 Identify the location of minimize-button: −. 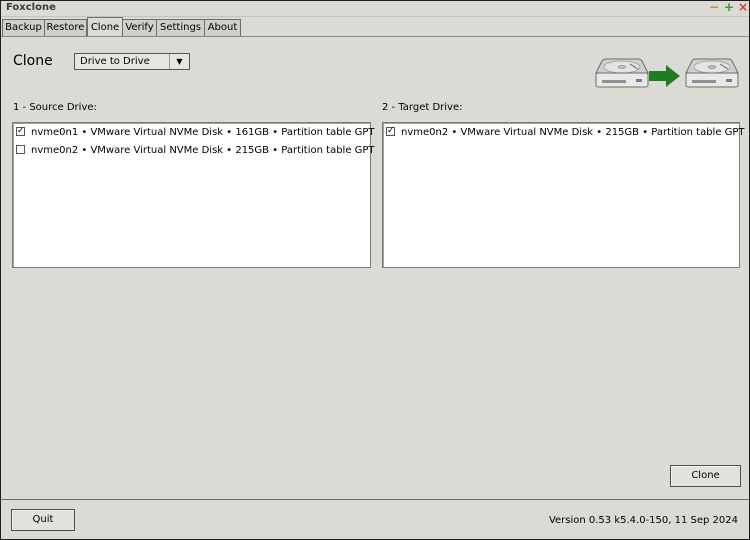
(714, 8).